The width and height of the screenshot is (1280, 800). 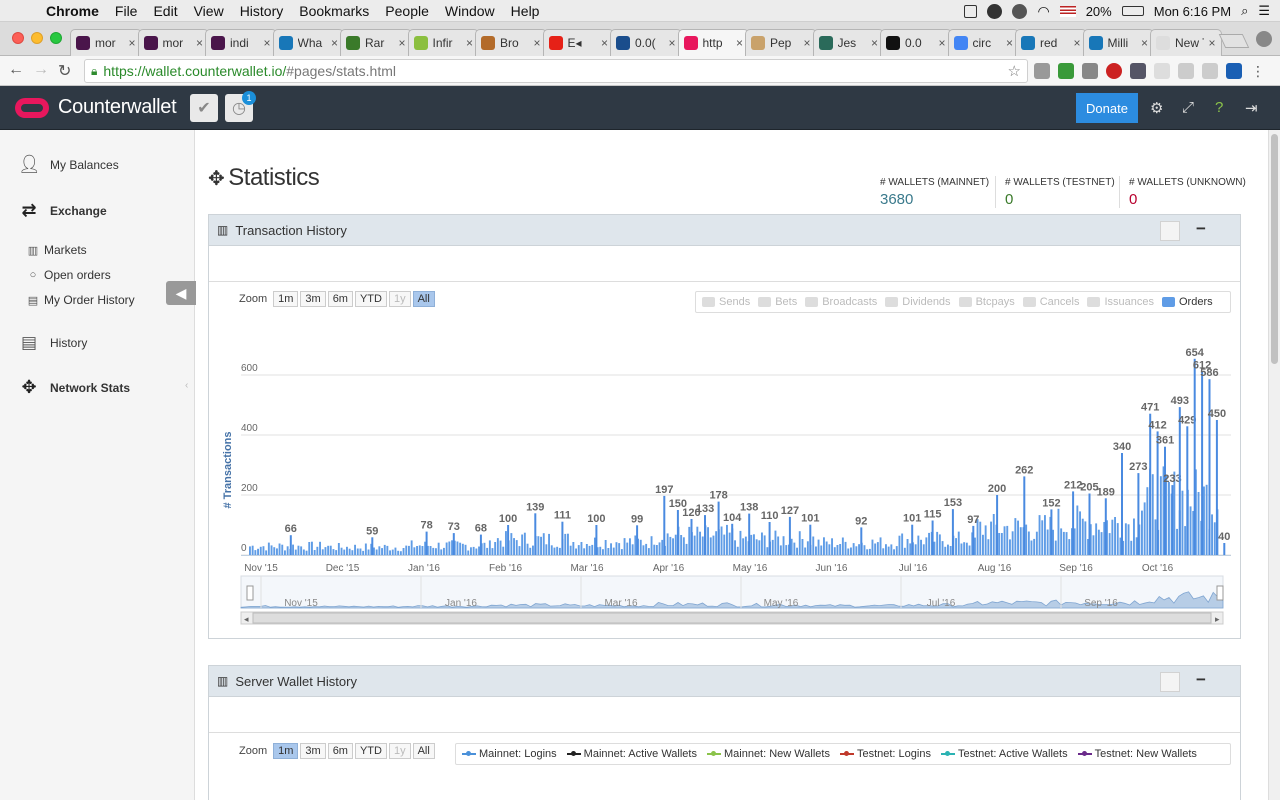 I want to click on panel-toggle-button, so click(x=1170, y=682).